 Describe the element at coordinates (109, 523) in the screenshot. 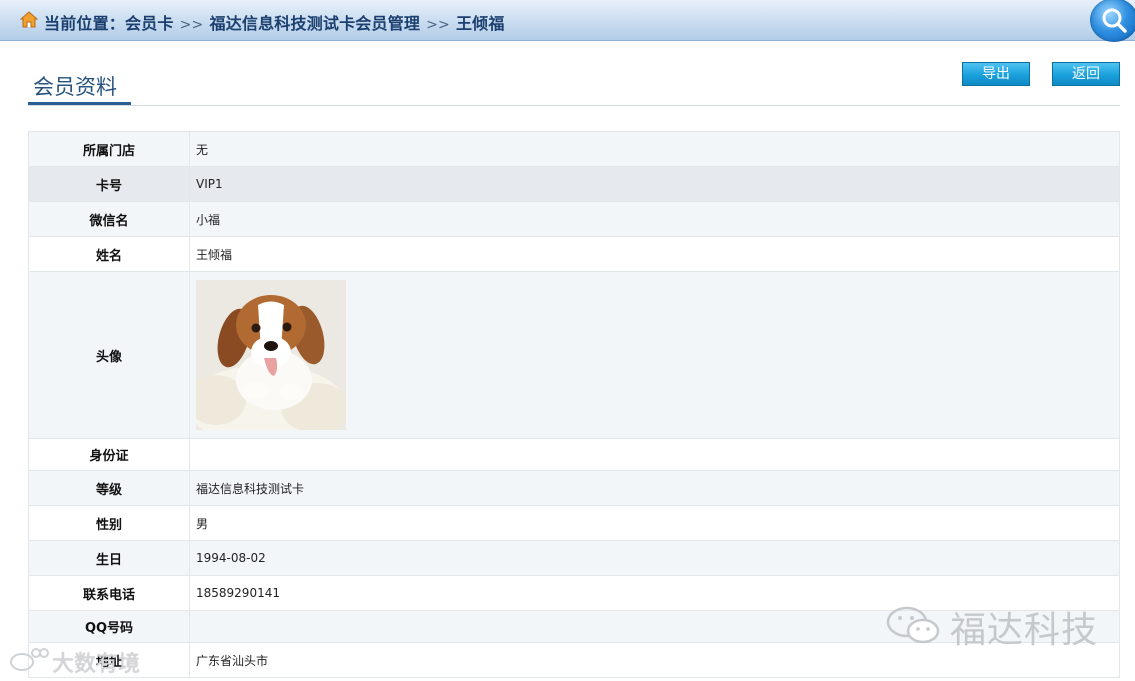

I see `field-label: 性别` at that location.